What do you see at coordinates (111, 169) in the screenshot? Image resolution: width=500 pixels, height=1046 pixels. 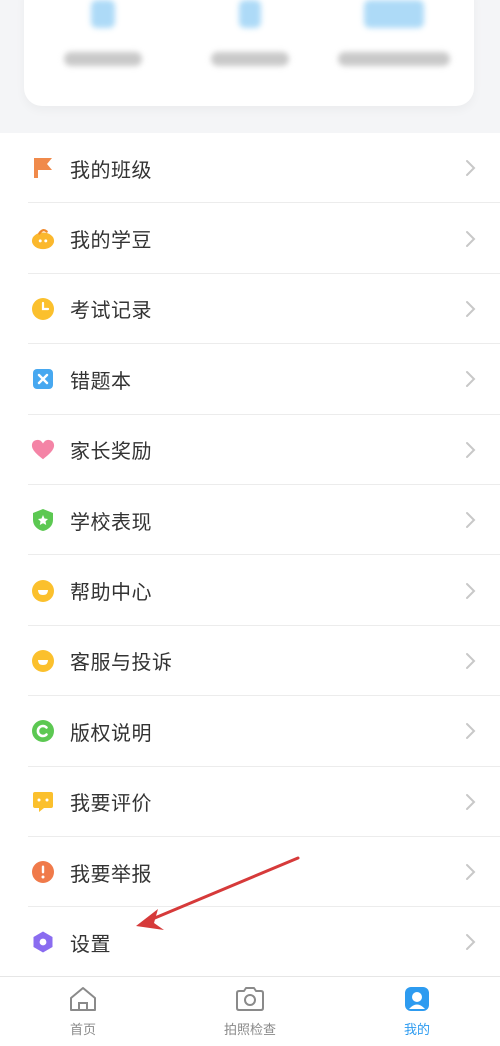 I see `menu-label: 我的班级` at bounding box center [111, 169].